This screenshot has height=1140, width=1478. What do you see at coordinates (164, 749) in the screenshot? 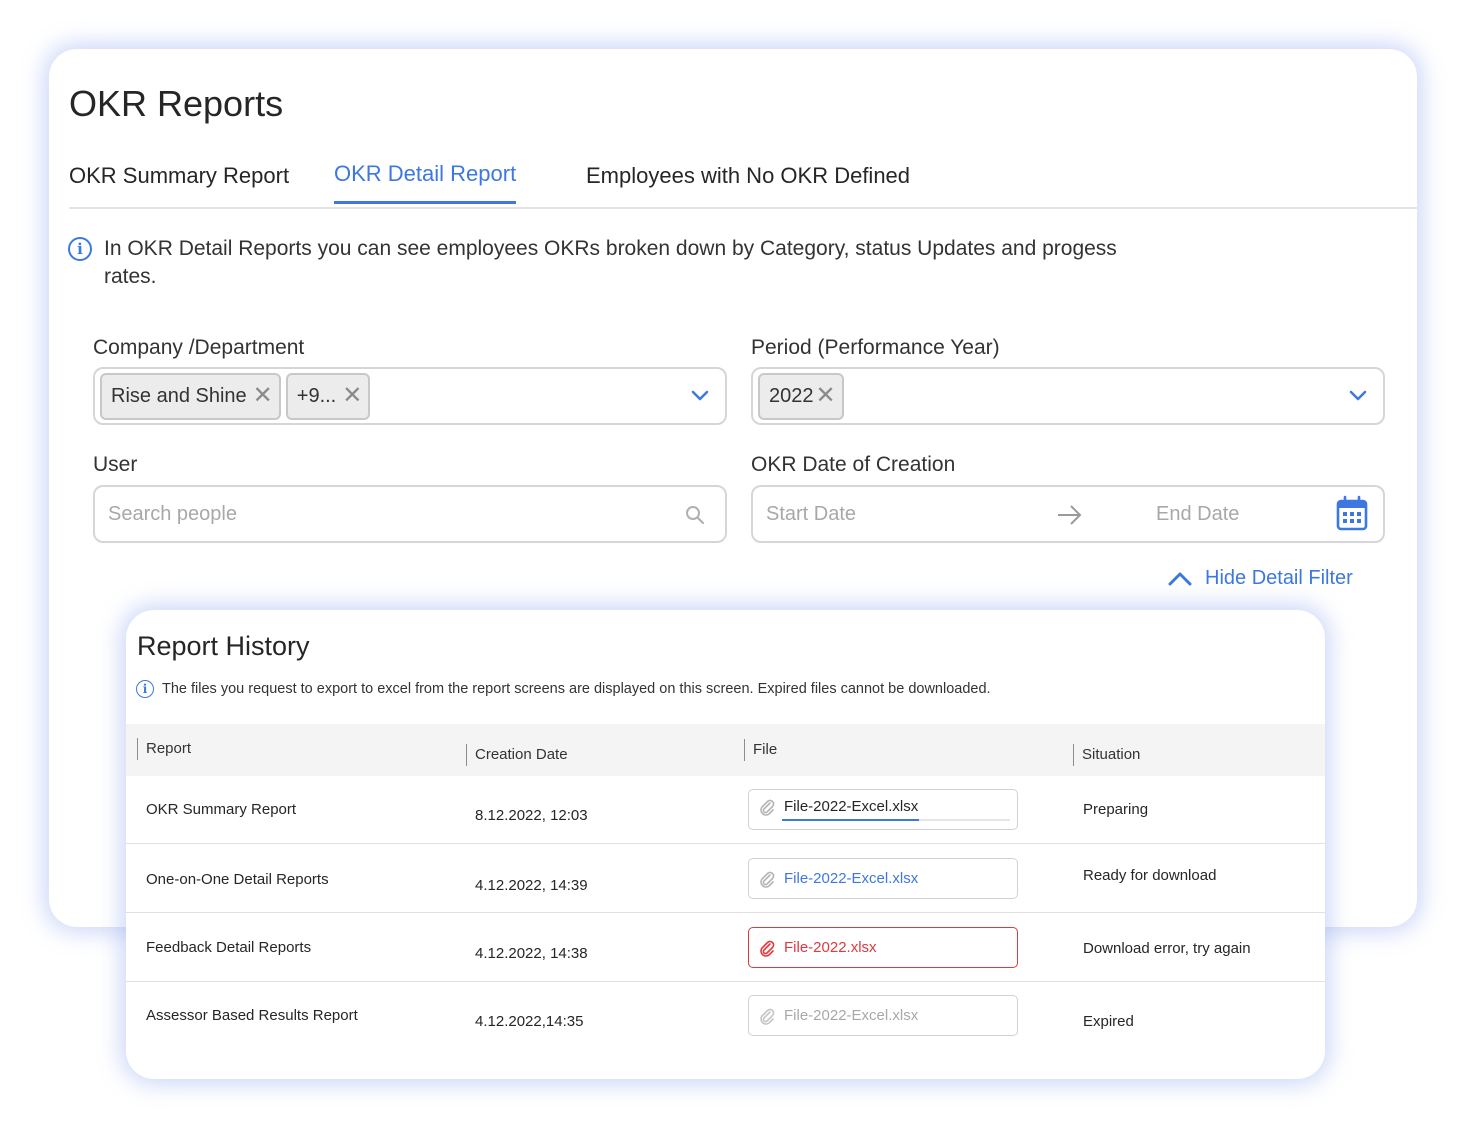
I see `column-header-report: Report` at bounding box center [164, 749].